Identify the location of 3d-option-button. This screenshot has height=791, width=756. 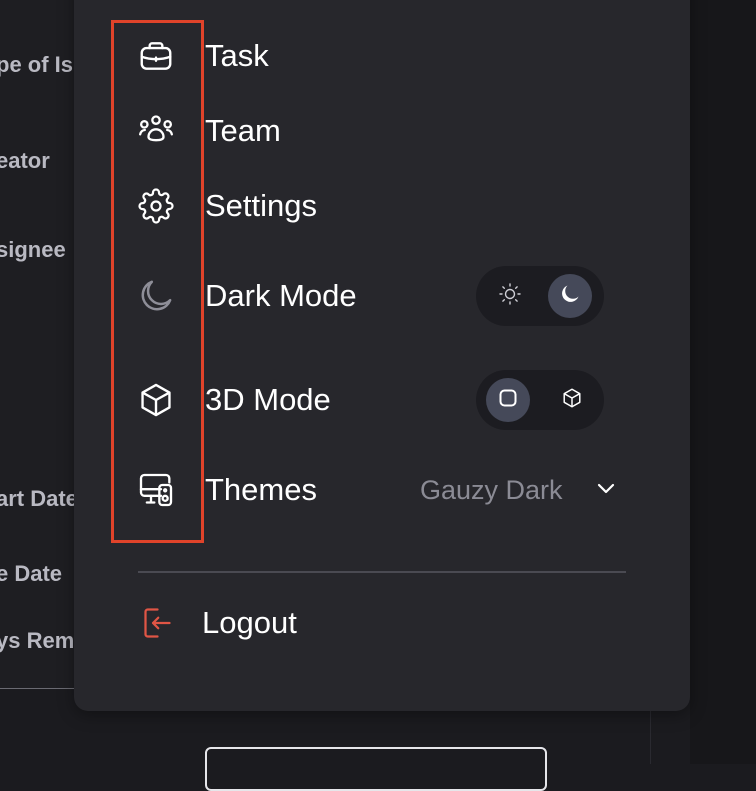
(572, 400).